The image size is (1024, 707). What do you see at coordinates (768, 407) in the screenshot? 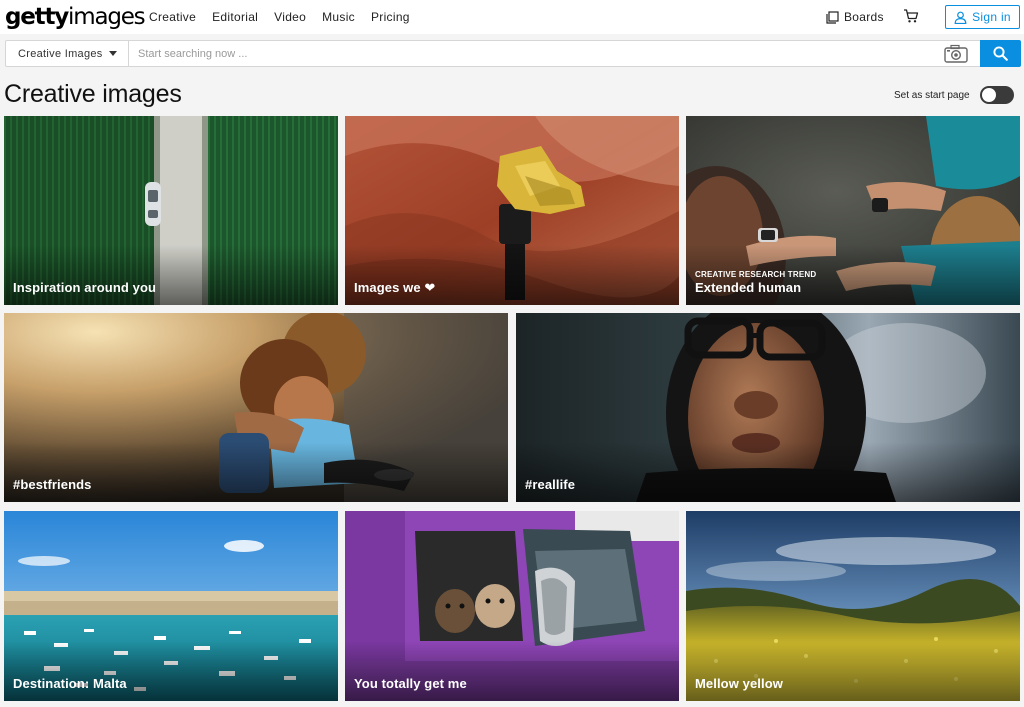
I see `tile-reallife: #reallife` at bounding box center [768, 407].